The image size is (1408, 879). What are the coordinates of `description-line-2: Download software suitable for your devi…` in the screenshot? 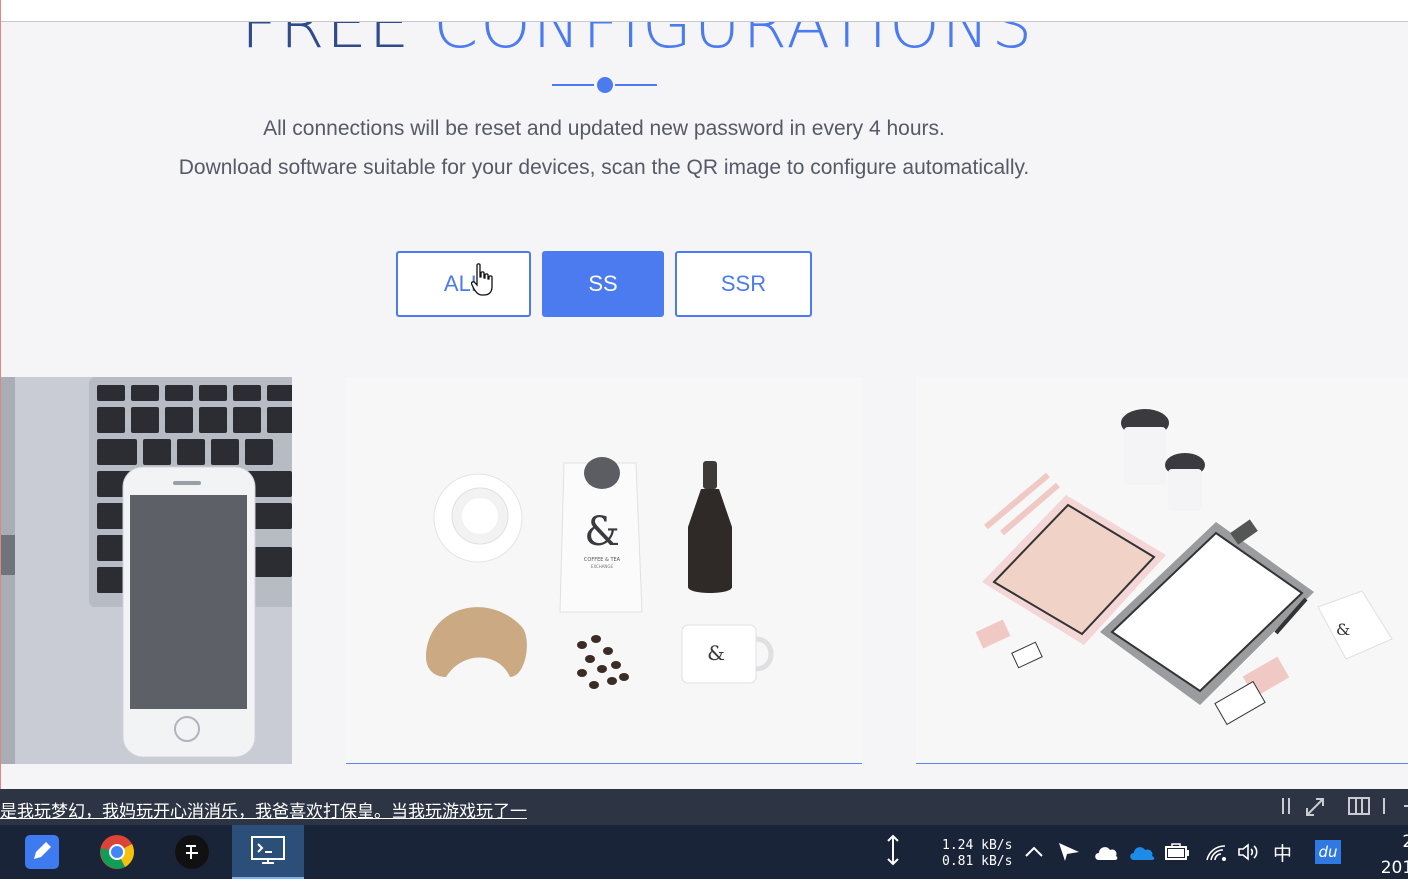 It's located at (604, 167).